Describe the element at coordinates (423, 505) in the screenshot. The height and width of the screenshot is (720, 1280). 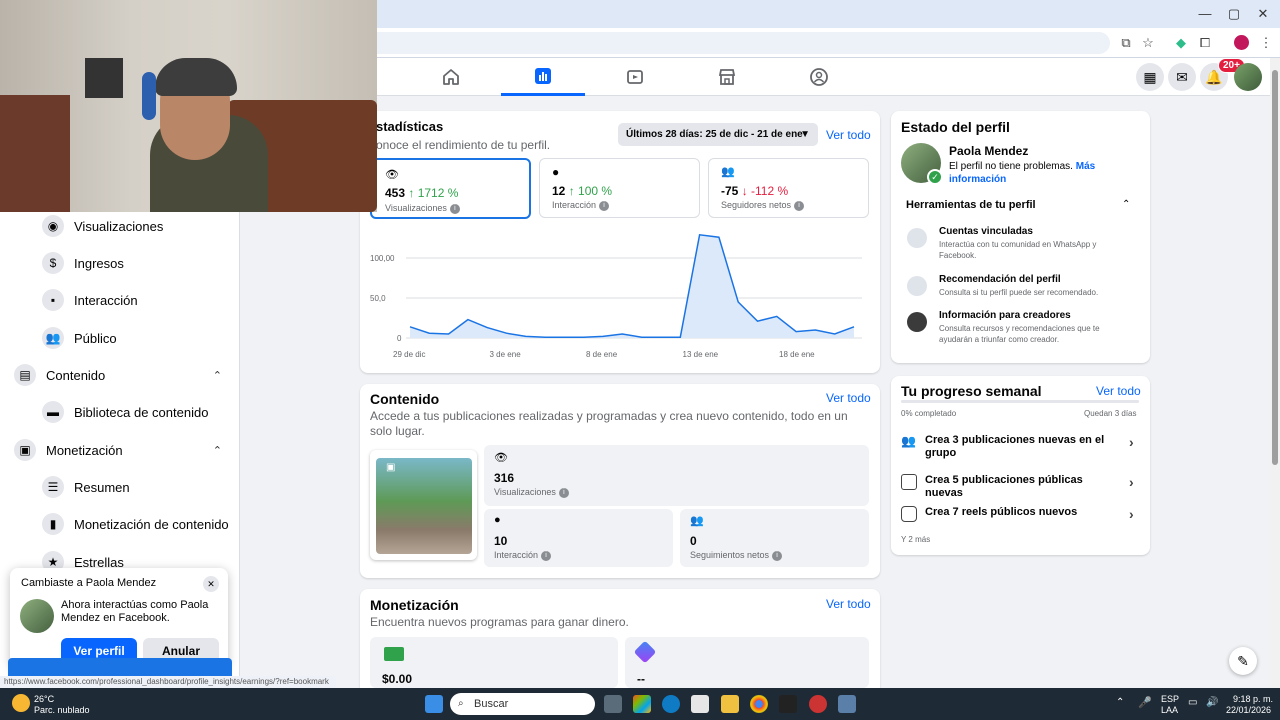
I see `content-thumbnail-card: ▣` at that location.